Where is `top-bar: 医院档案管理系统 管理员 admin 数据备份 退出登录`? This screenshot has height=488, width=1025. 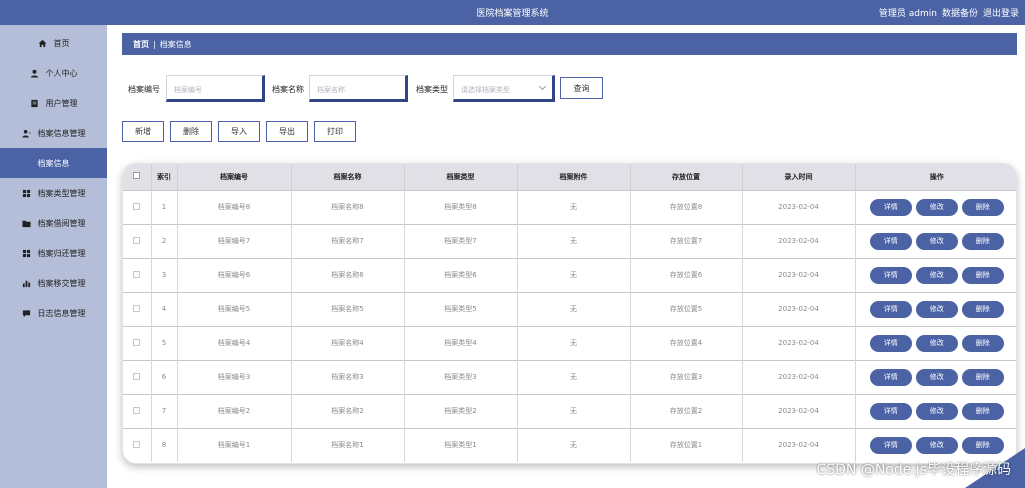 top-bar: 医院档案管理系统 管理员 admin 数据备份 退出登录 is located at coordinates (512, 12).